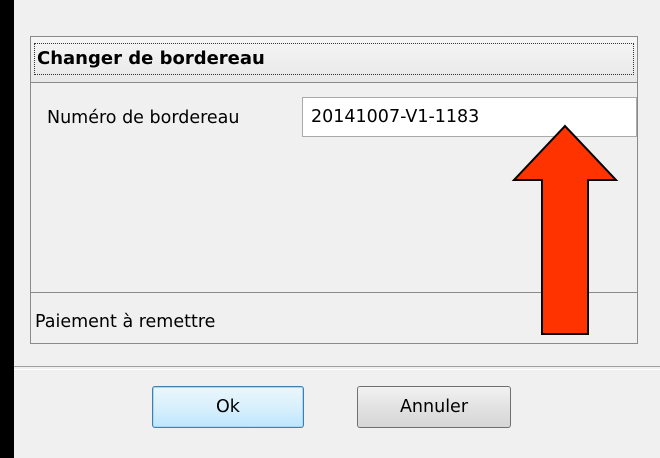 This screenshot has height=458, width=660. Describe the element at coordinates (143, 118) in the screenshot. I see `bordereau-number-label: Numéro de bordereau` at that location.